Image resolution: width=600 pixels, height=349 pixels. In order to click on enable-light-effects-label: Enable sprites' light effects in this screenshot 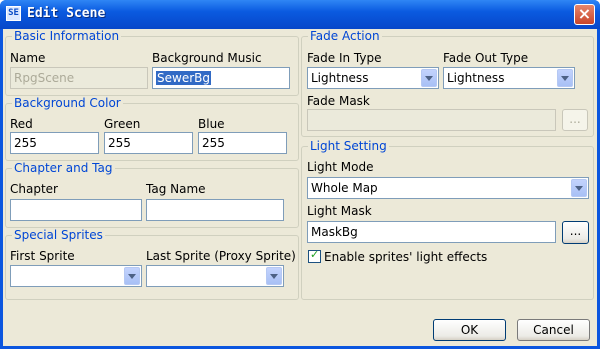, I will do `click(405, 257)`.